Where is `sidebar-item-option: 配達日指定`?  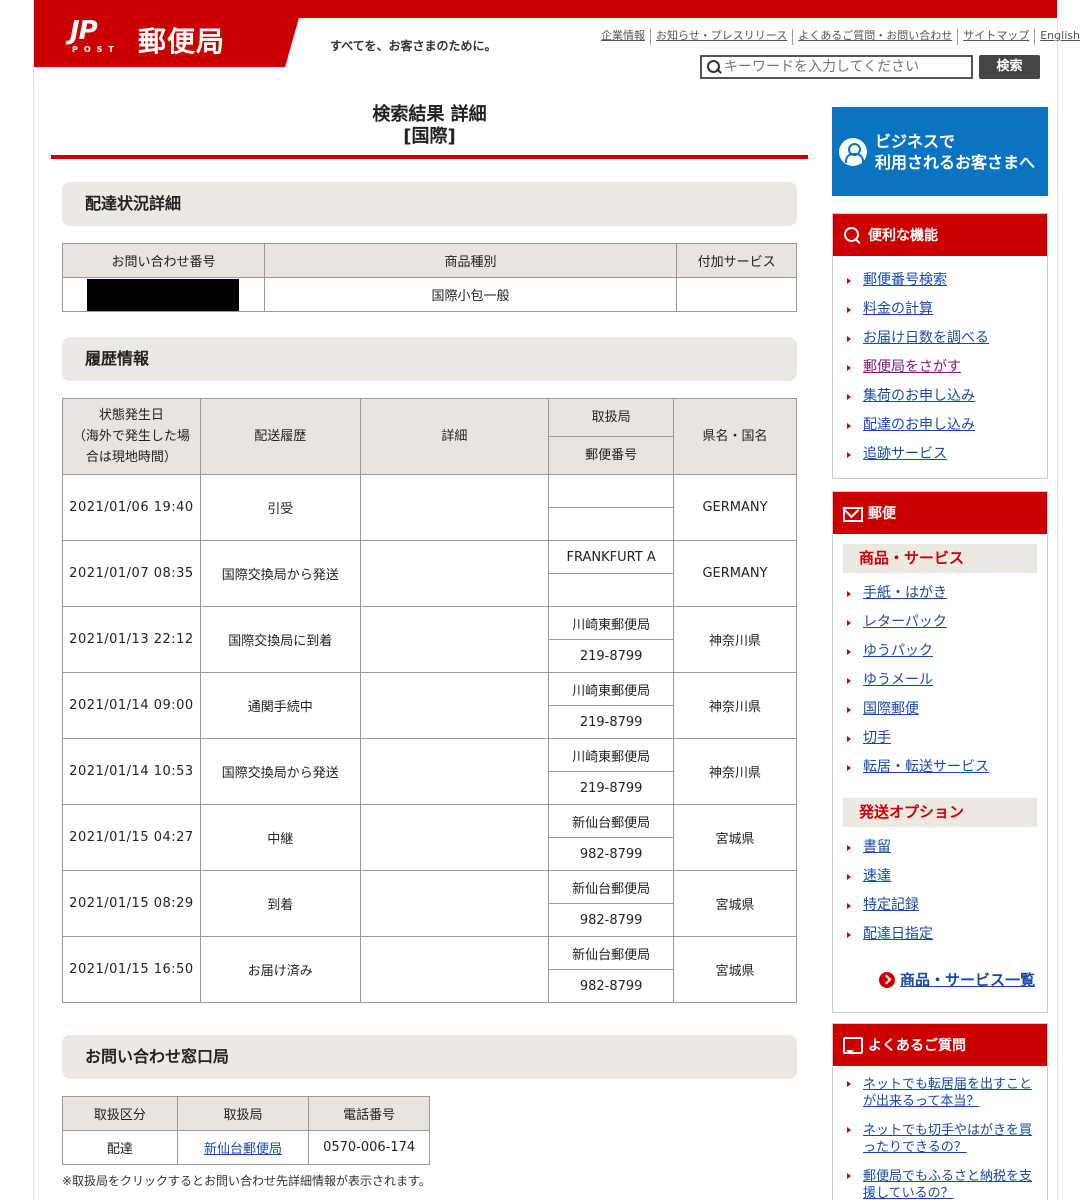
sidebar-item-option: 配達日指定 is located at coordinates (947, 934).